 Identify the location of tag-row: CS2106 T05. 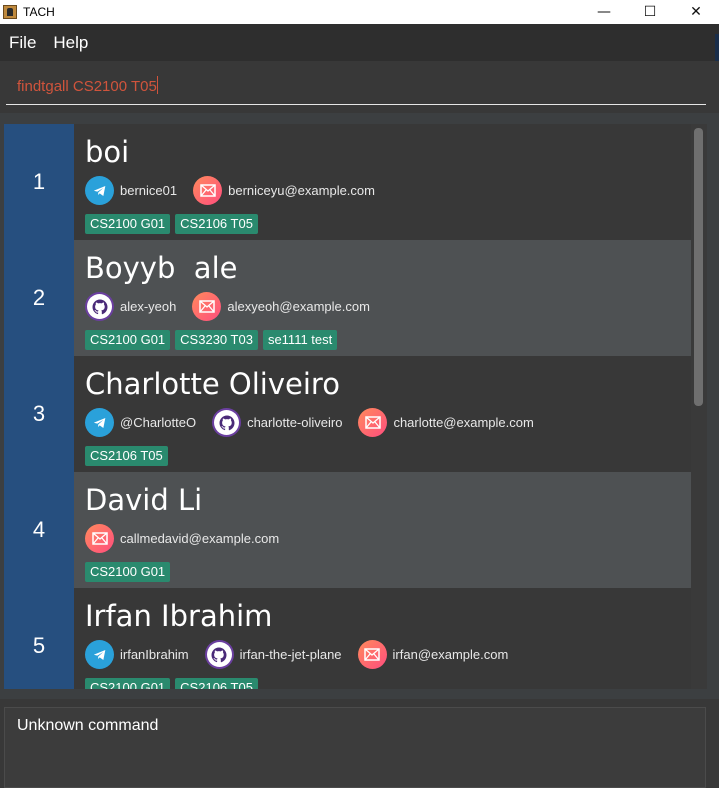
(129, 456).